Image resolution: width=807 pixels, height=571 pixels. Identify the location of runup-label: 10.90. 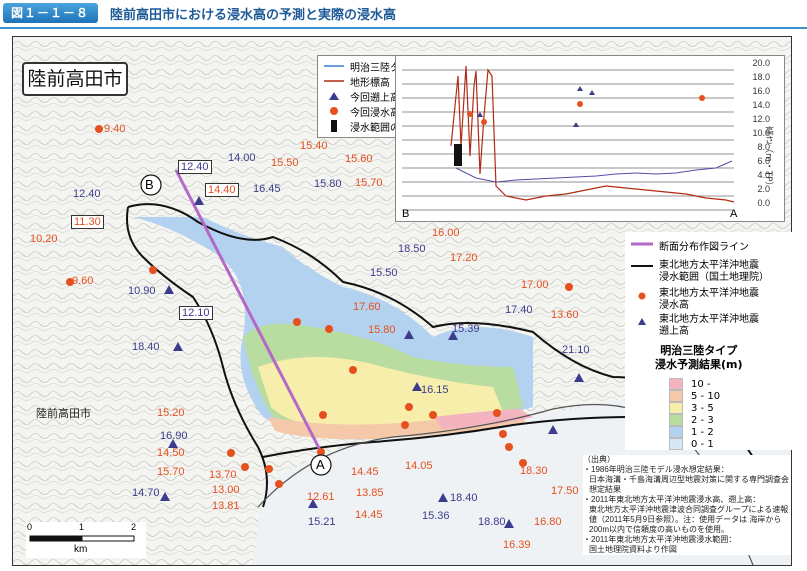
(142, 291).